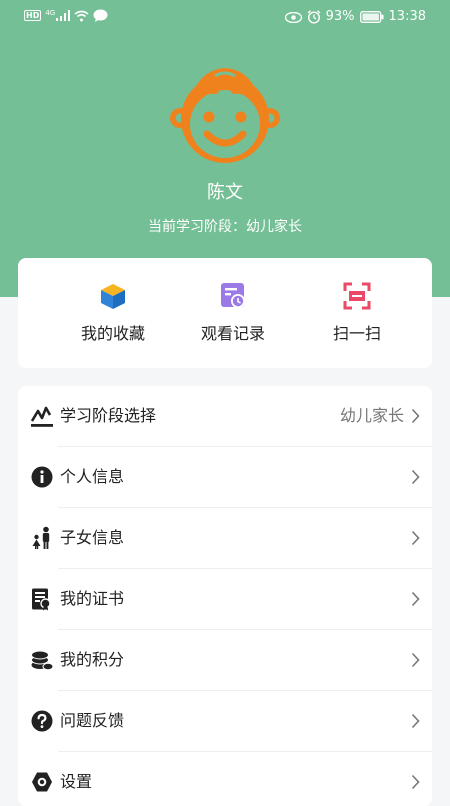  I want to click on menu-label: 我的积分, so click(92, 659).